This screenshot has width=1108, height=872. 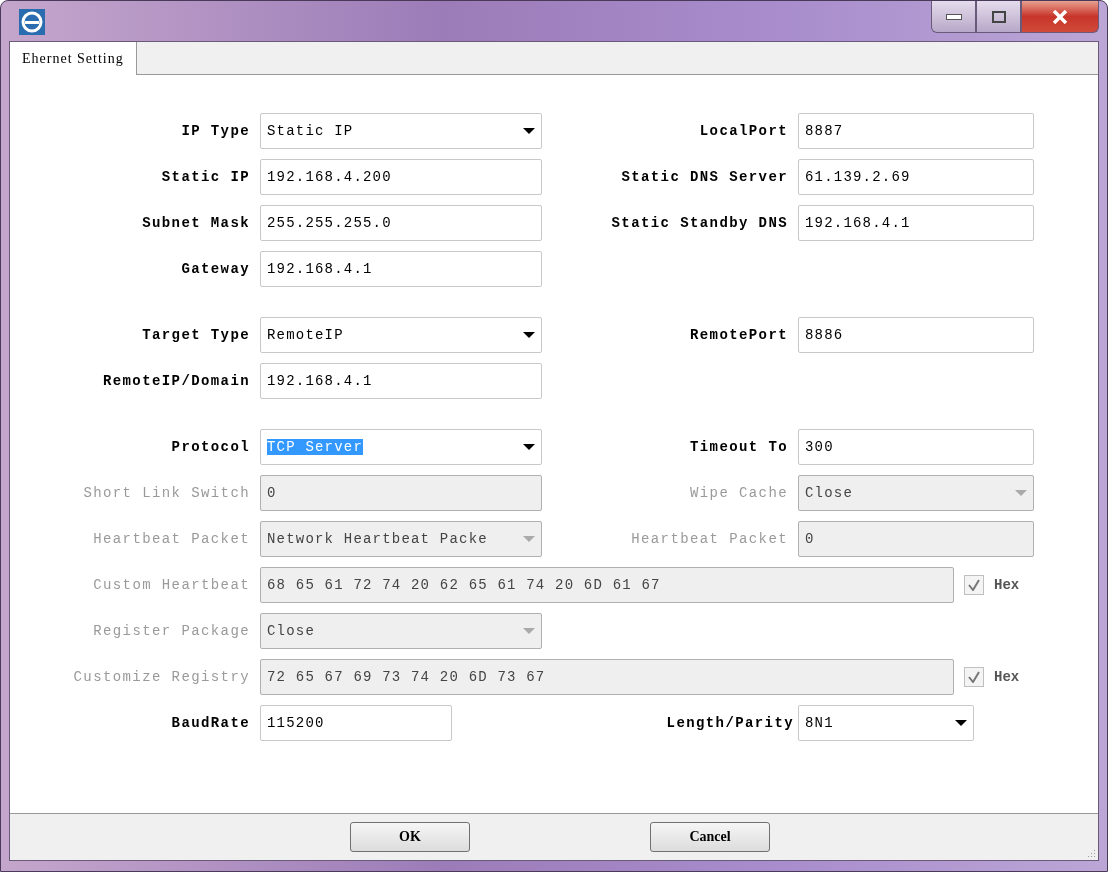 What do you see at coordinates (196, 223) in the screenshot?
I see `field-label: Subnet Mask` at bounding box center [196, 223].